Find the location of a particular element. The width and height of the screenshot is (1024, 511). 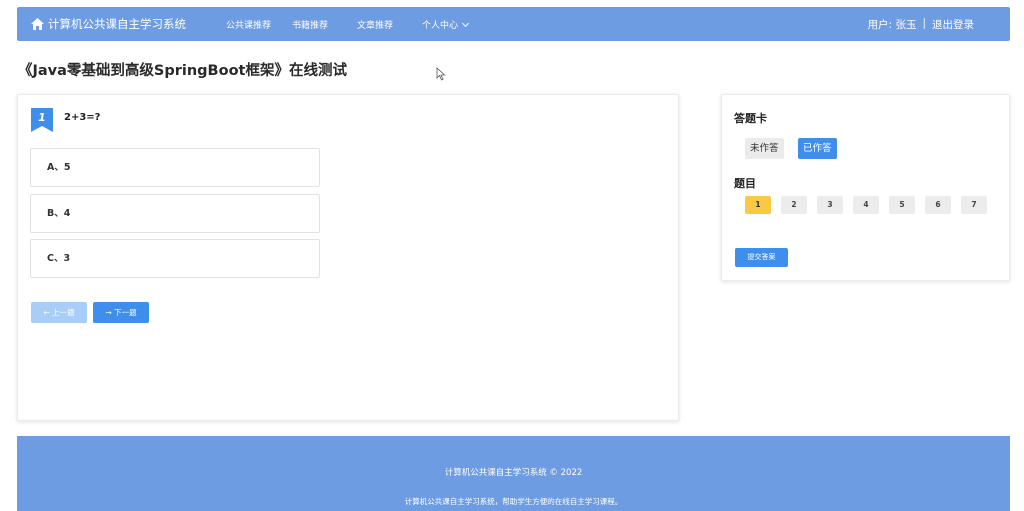

submit-answers-button: 提交答案 is located at coordinates (761, 257).